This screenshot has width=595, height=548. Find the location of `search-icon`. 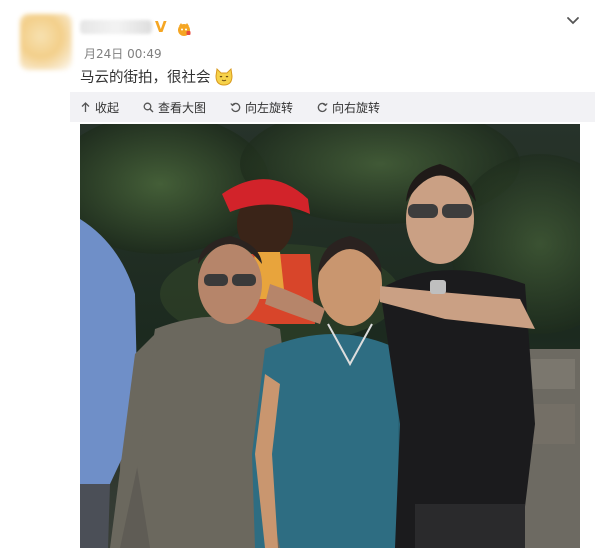

search-icon is located at coordinates (148, 107).